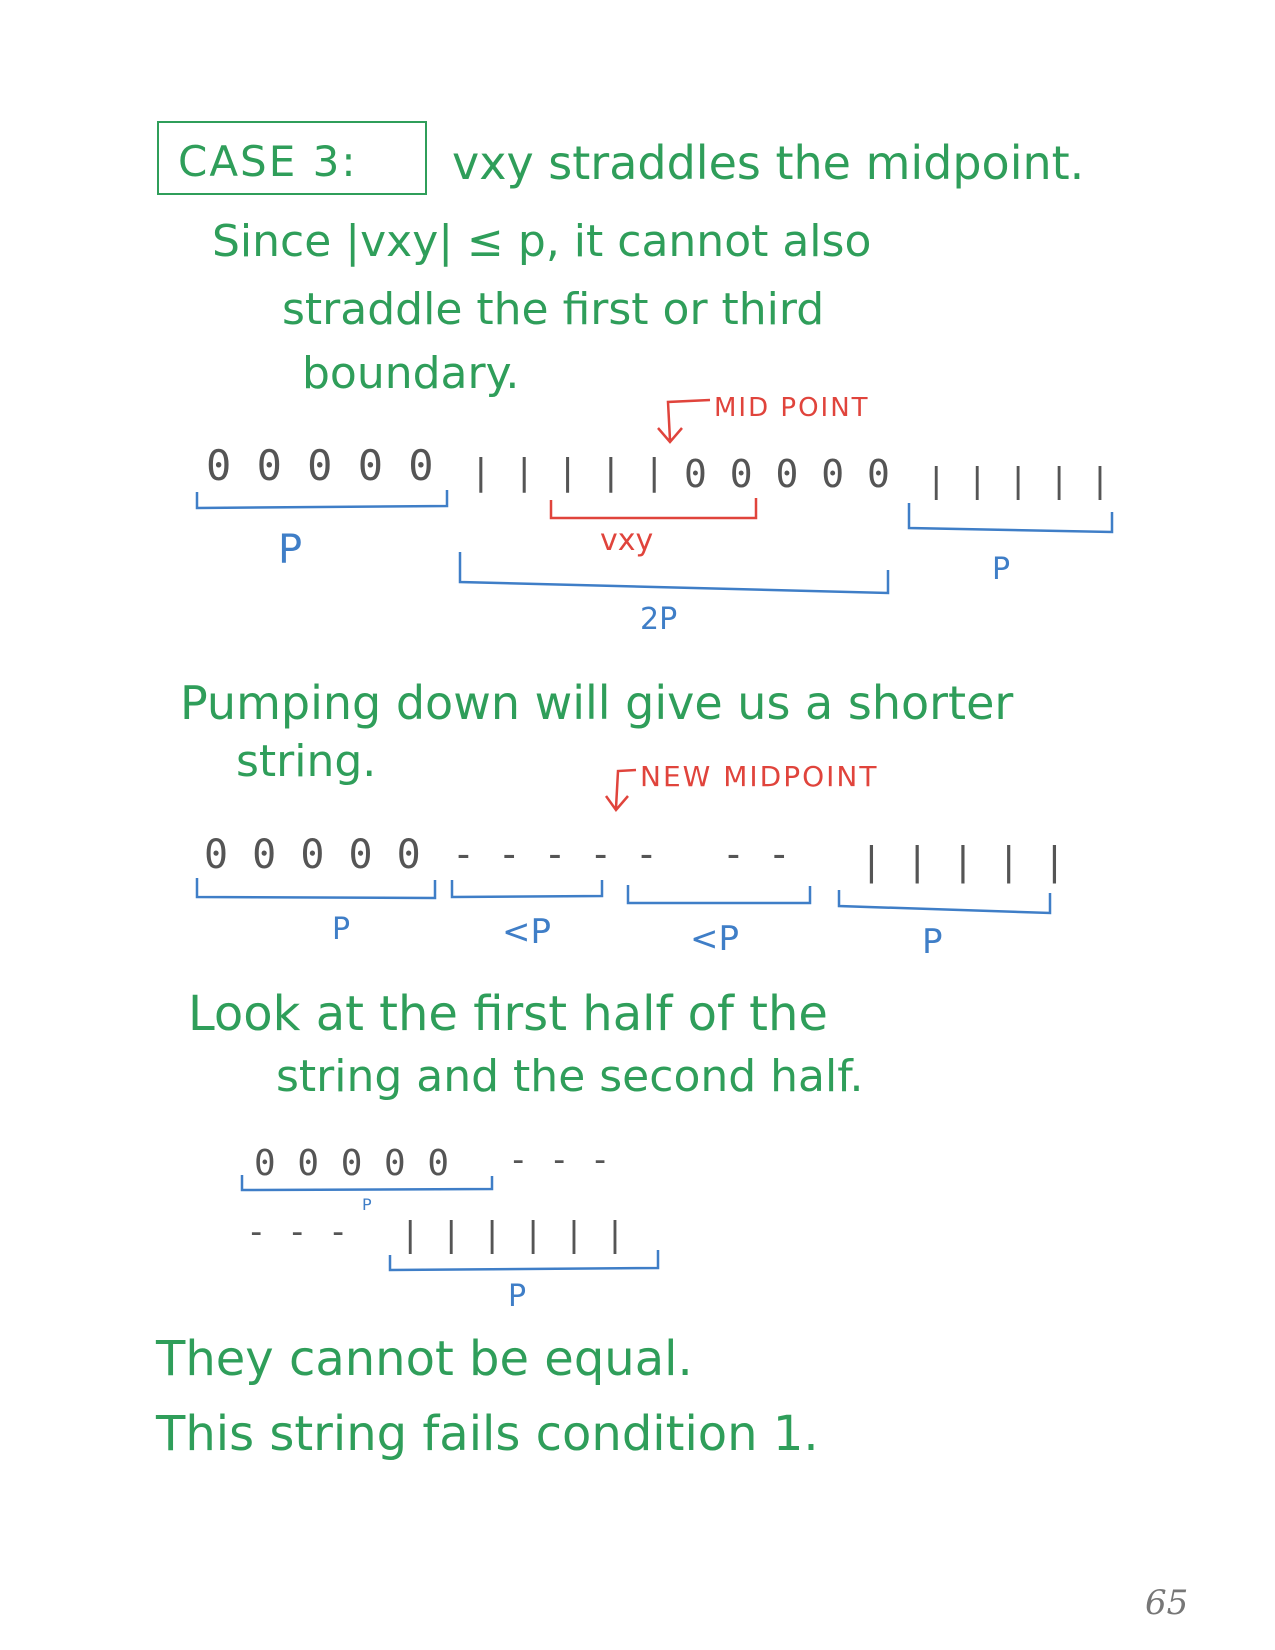  What do you see at coordinates (719, 895) in the screenshot?
I see `bracket-lt2` at bounding box center [719, 895].